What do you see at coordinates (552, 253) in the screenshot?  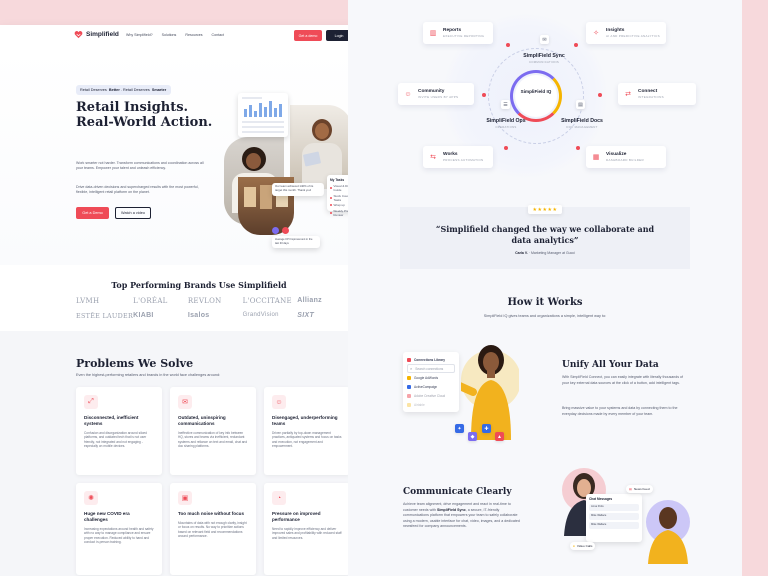 I see `author-role: Marketing Manager at Gucci` at bounding box center [552, 253].